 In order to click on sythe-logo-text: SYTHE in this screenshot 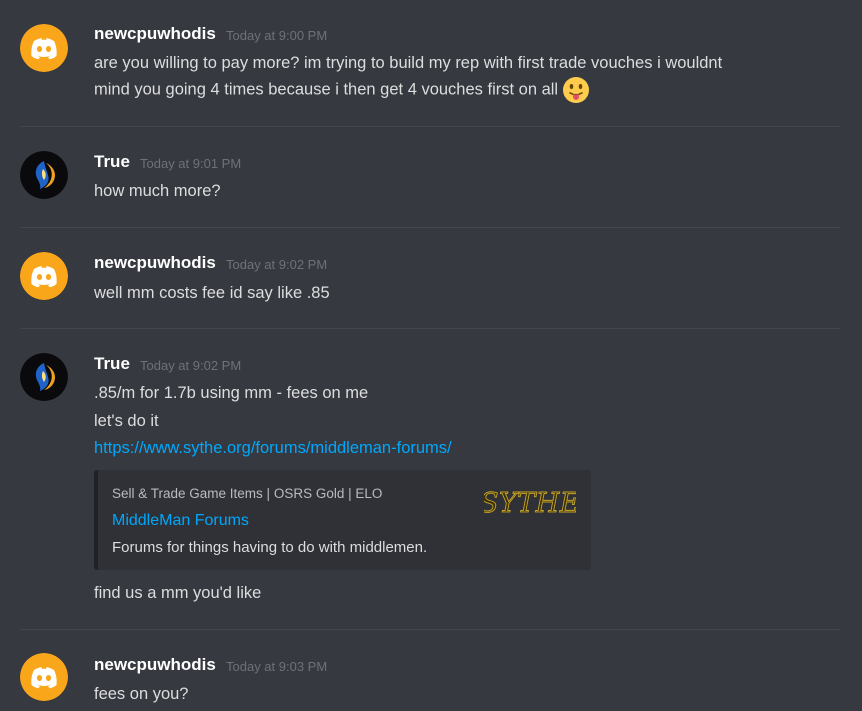, I will do `click(530, 503)`.